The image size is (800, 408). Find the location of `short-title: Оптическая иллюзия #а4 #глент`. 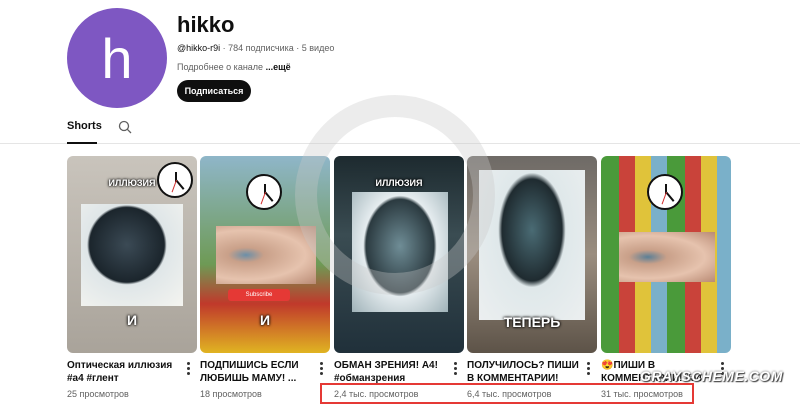

short-title: Оптическая иллюзия #а4 #глент is located at coordinates (123, 372).